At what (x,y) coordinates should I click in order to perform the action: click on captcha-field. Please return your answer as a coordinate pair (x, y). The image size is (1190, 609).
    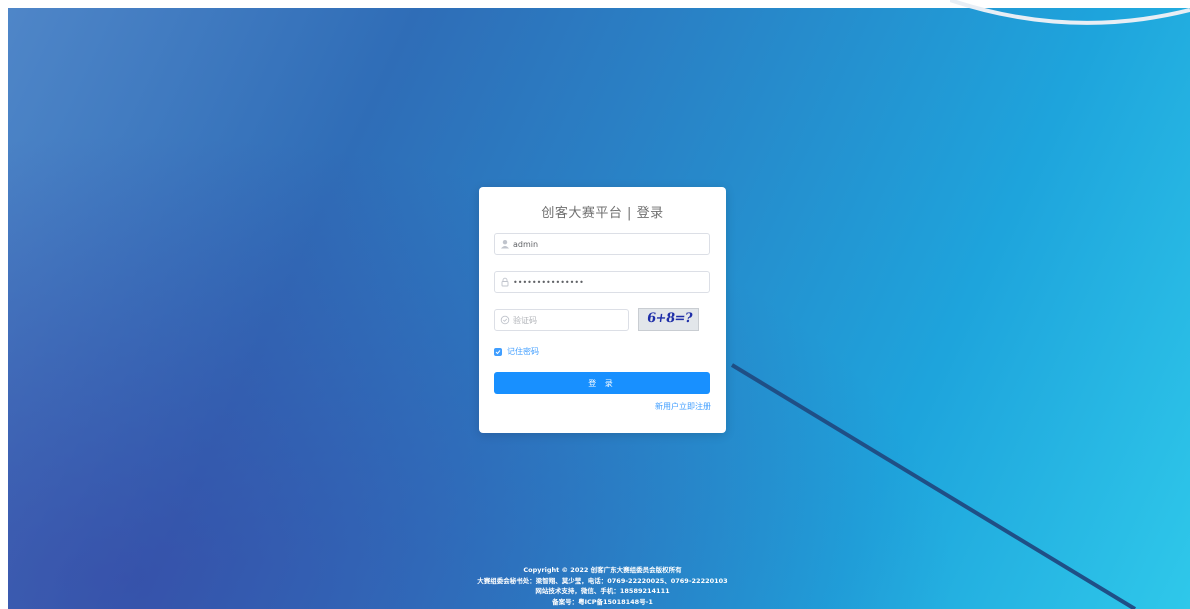
    Looking at the image, I should click on (598, 320).